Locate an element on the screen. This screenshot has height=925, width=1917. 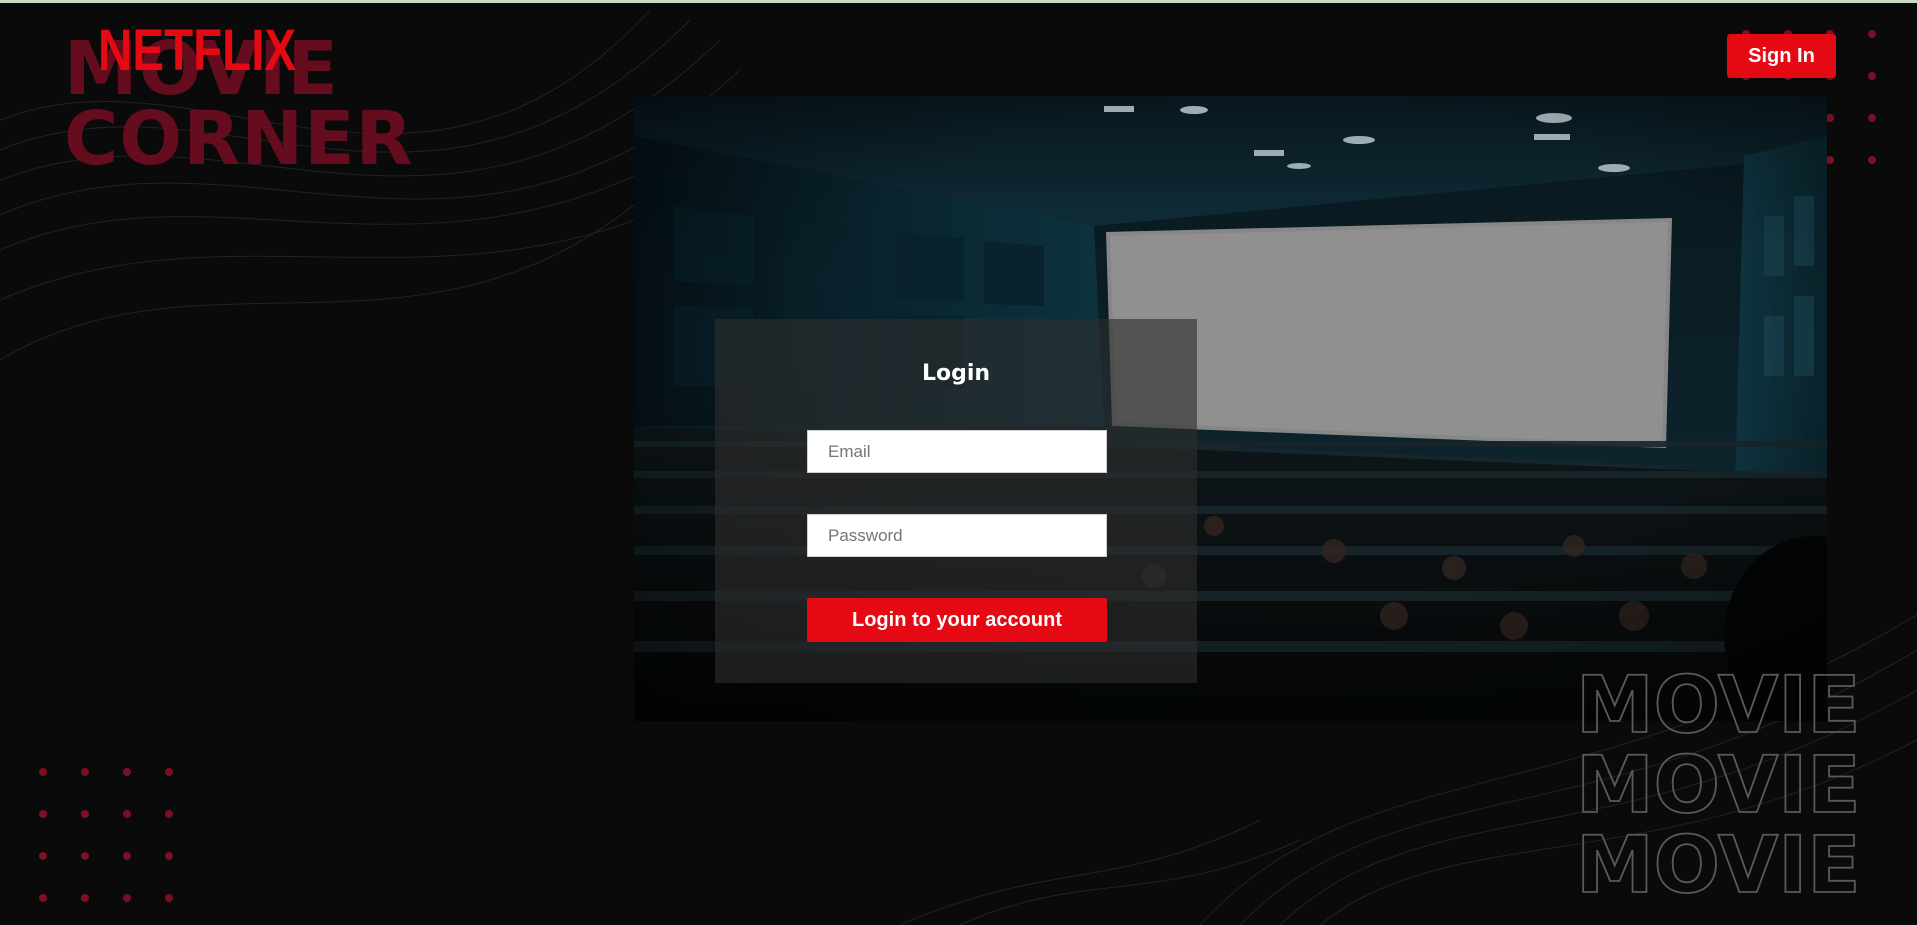
netflix-logo: NETFLIX is located at coordinates (197, 51).